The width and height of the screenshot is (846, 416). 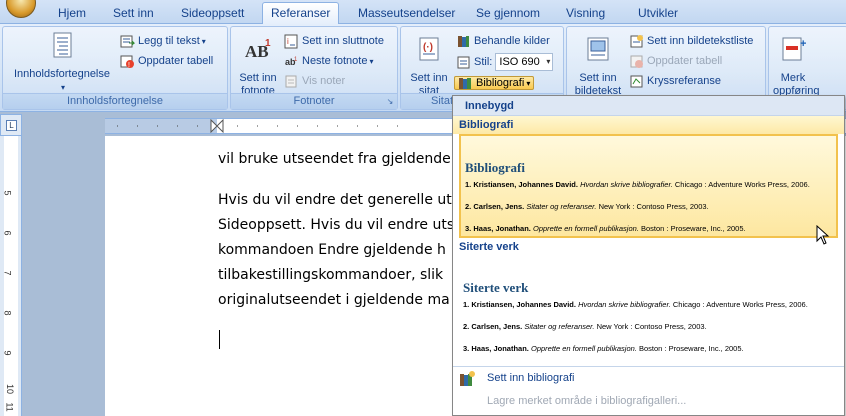 What do you see at coordinates (390, 102) in the screenshot?
I see `dialog-launcher-icon: ↘` at bounding box center [390, 102].